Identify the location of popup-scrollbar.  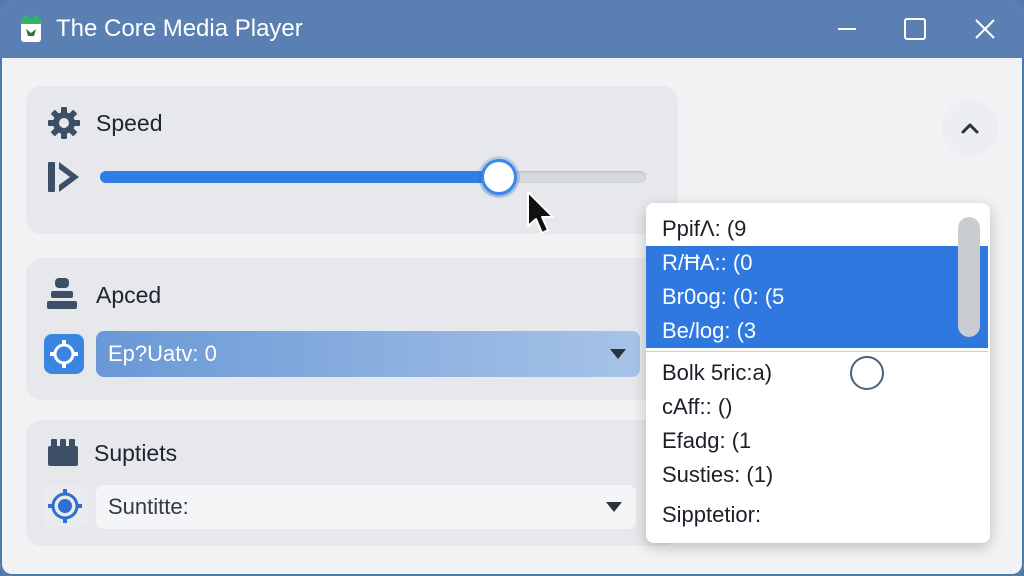
(969, 277).